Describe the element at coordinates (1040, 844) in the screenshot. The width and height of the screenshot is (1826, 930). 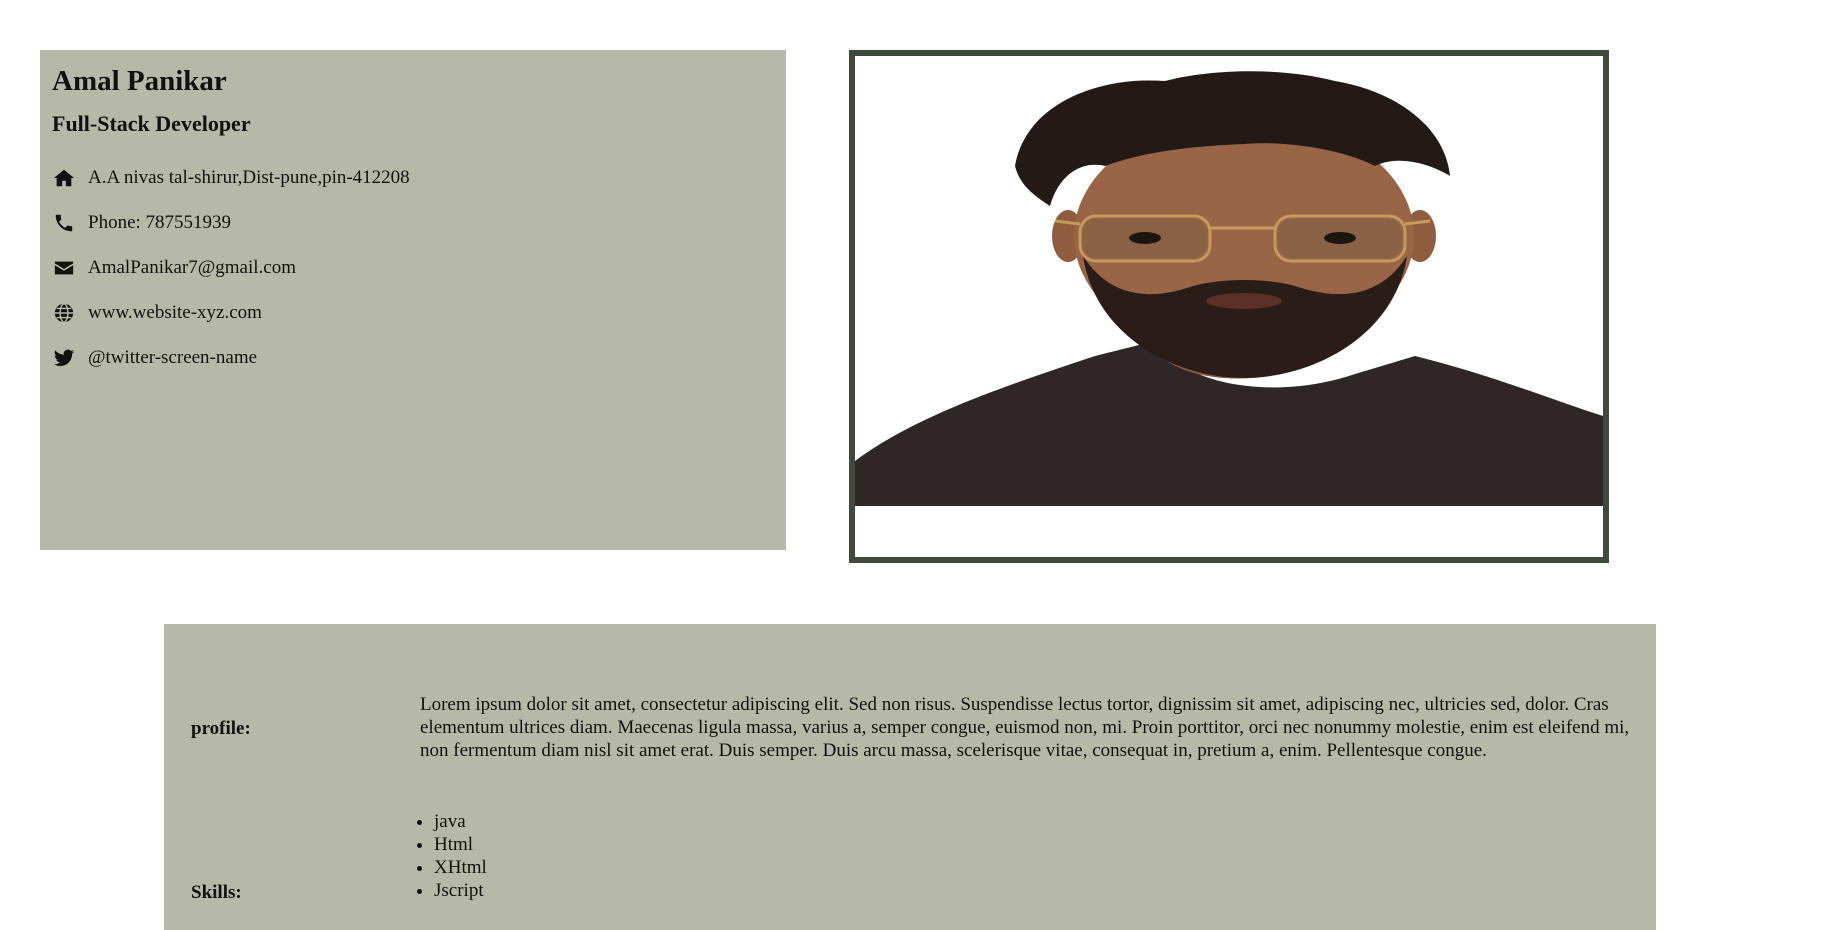
I see `skill-item: Html` at that location.